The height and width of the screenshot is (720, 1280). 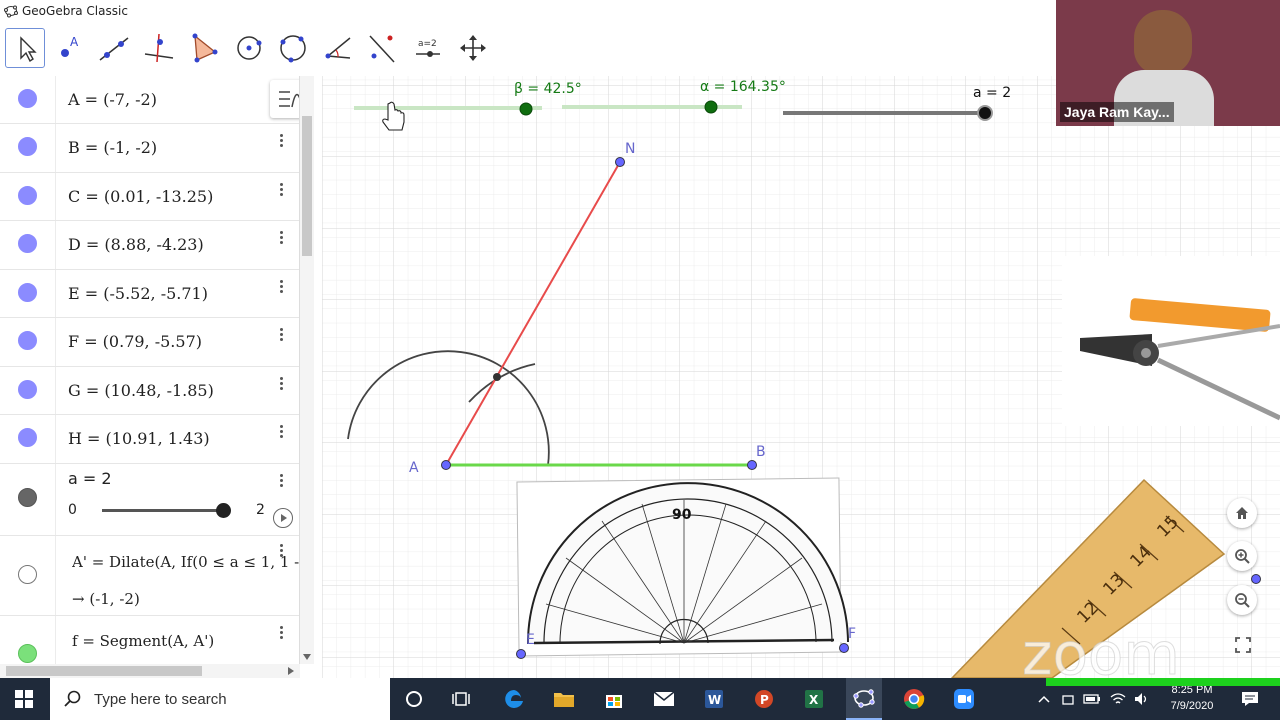 What do you see at coordinates (1256, 579) in the screenshot?
I see `point-offscreen` at bounding box center [1256, 579].